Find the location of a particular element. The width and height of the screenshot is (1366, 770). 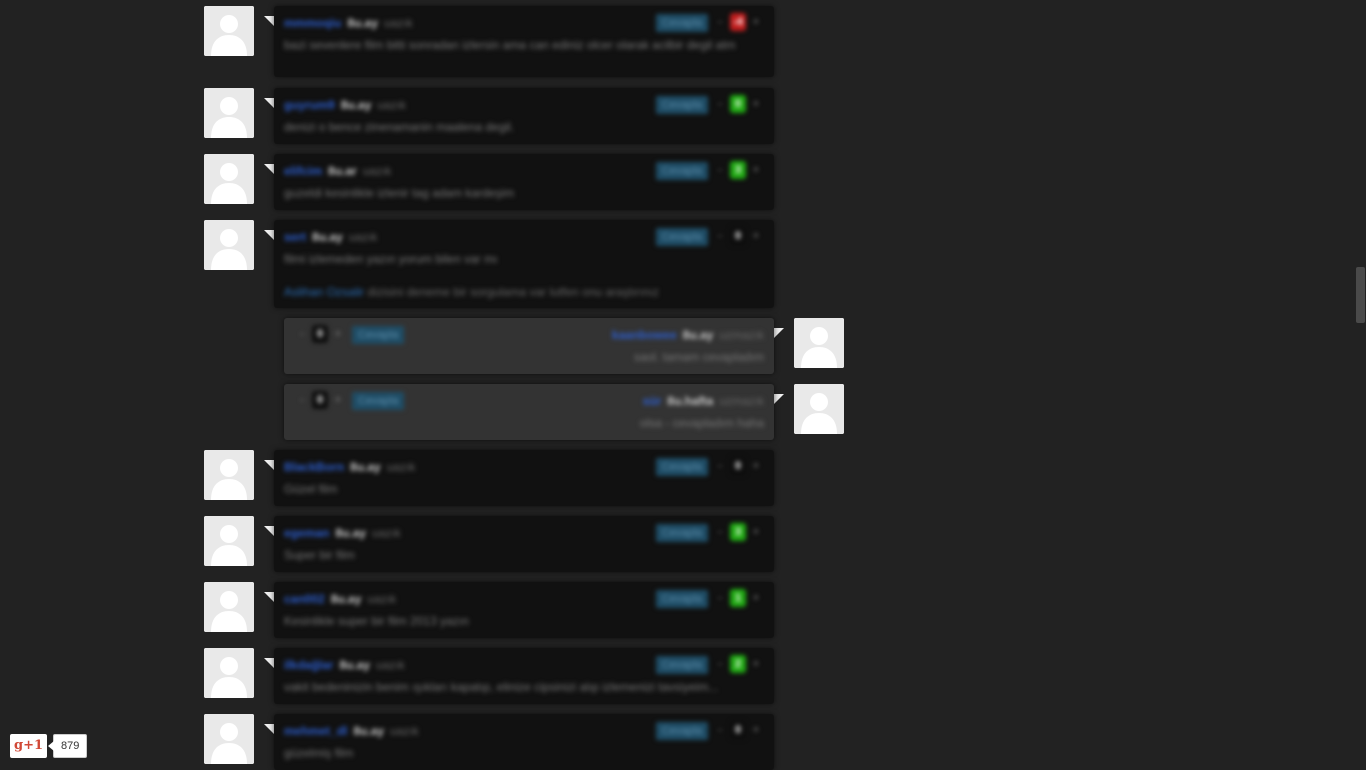

comment-bubble: egeman 8u.ay uazık Super bir film Cevapla -3 + is located at coordinates (524, 544).